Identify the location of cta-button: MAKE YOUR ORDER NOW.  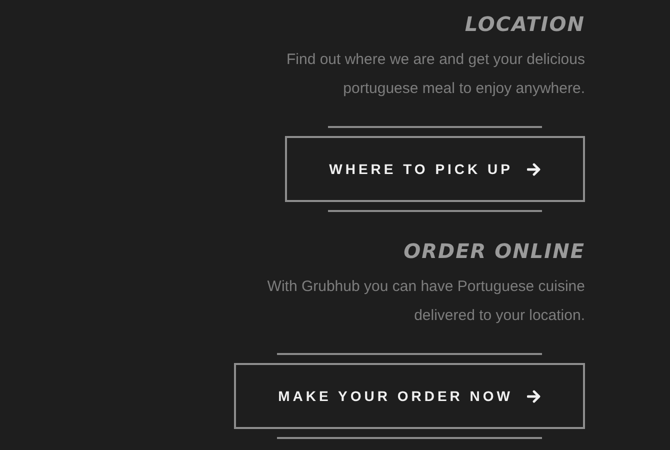
(409, 396).